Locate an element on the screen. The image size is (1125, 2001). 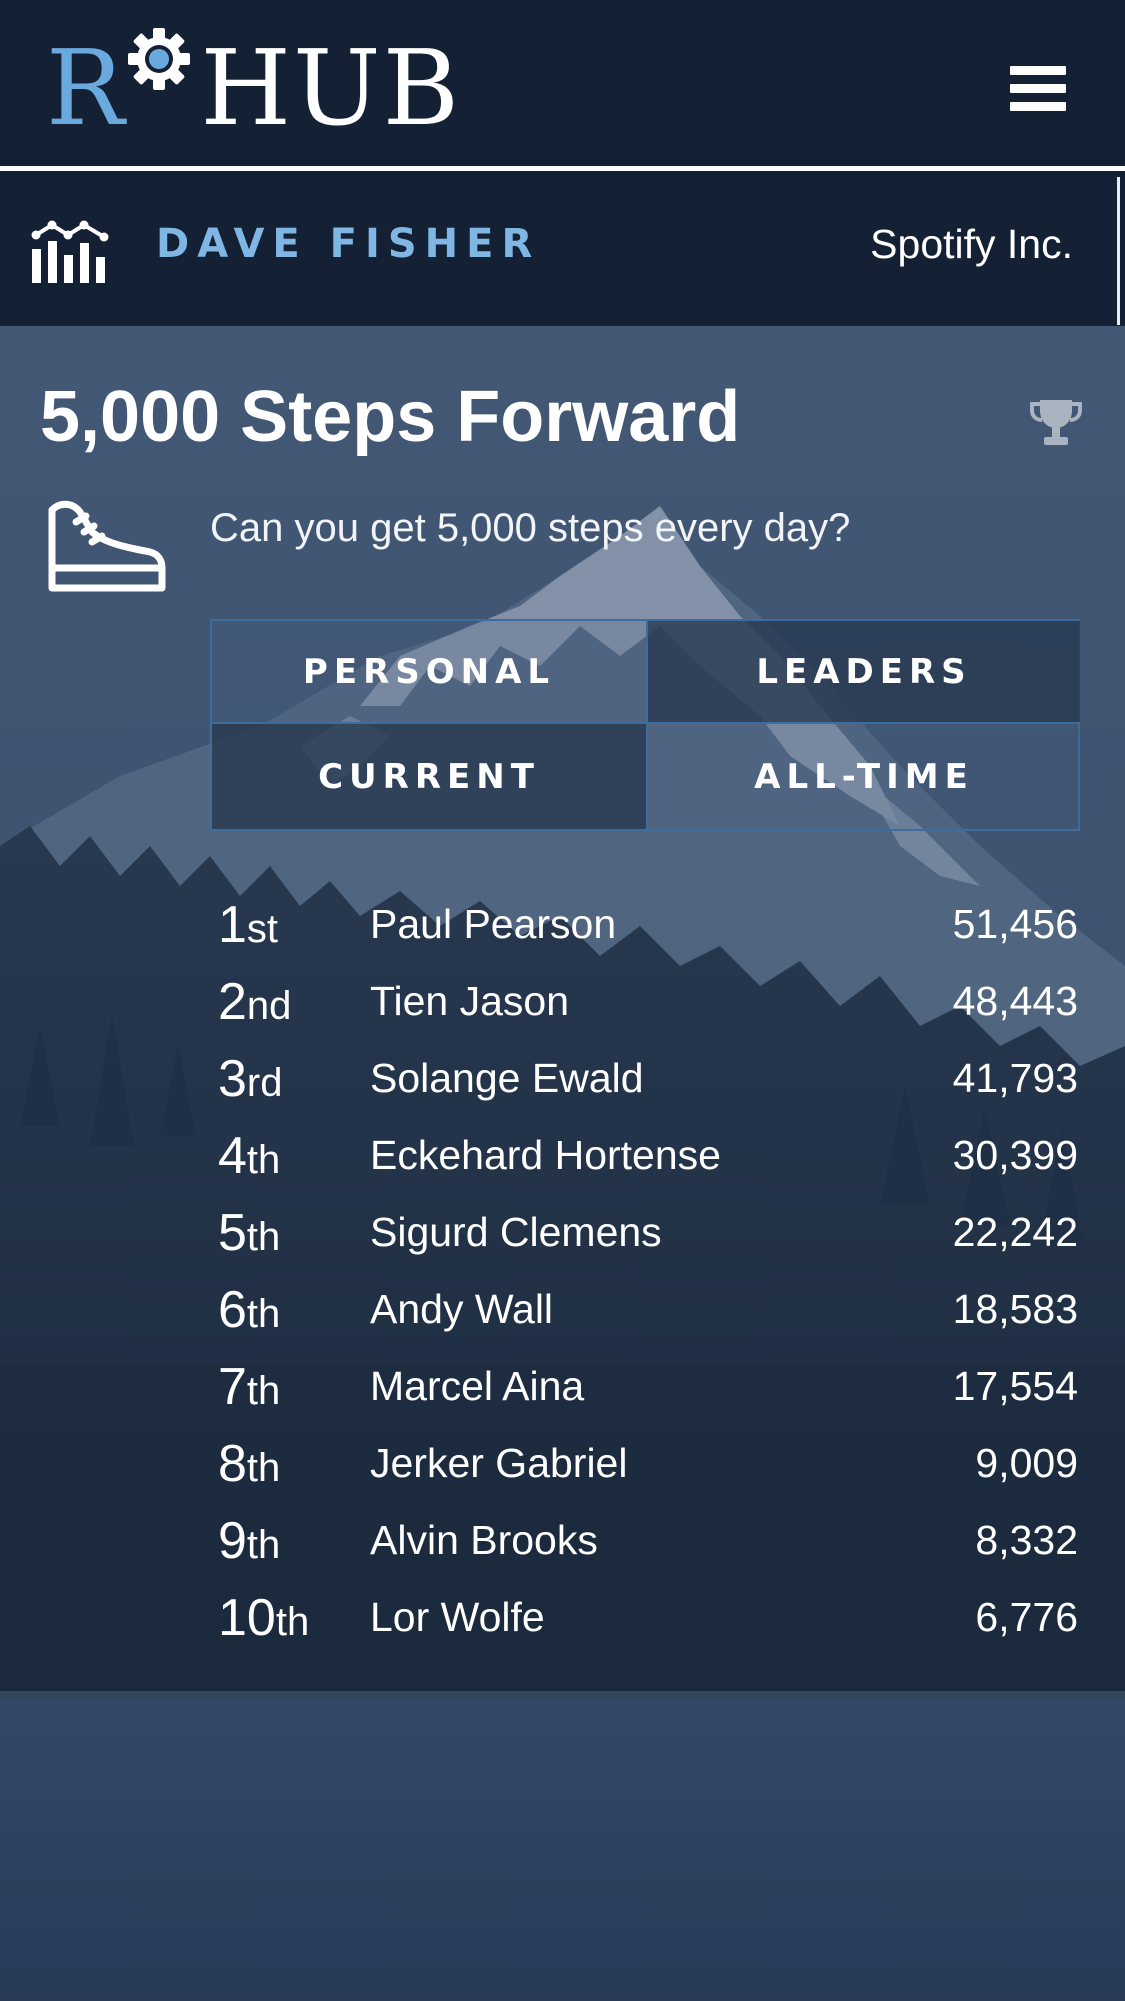
logo-letter-r: R is located at coordinates (86, 88).